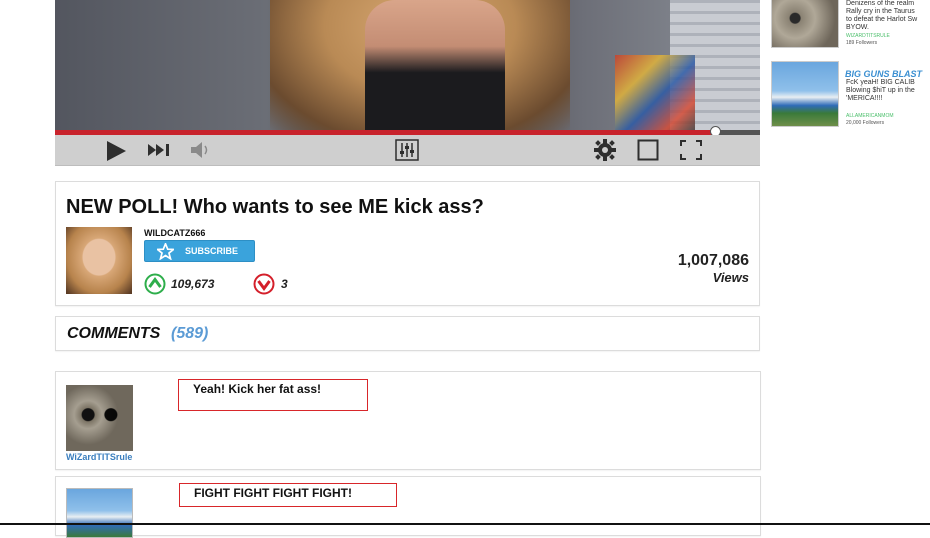 The height and width of the screenshot is (538, 930). I want to click on related-video-followers: 189 Followers, so click(862, 43).